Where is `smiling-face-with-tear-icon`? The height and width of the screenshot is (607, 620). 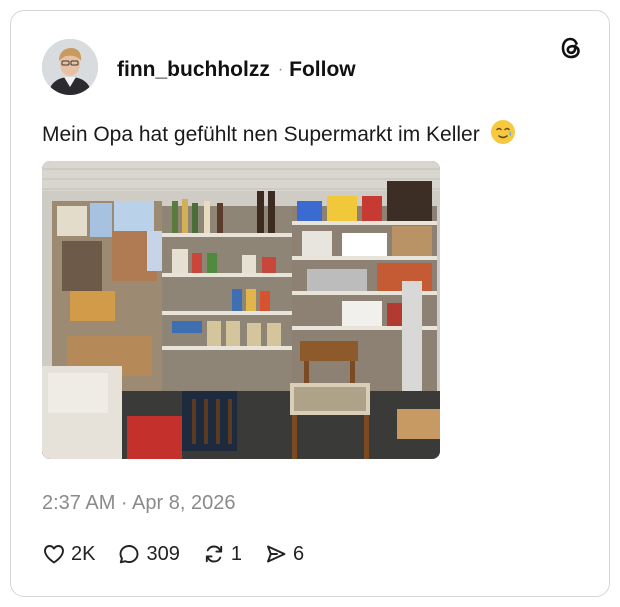
smiling-face-with-tear-icon is located at coordinates (502, 132).